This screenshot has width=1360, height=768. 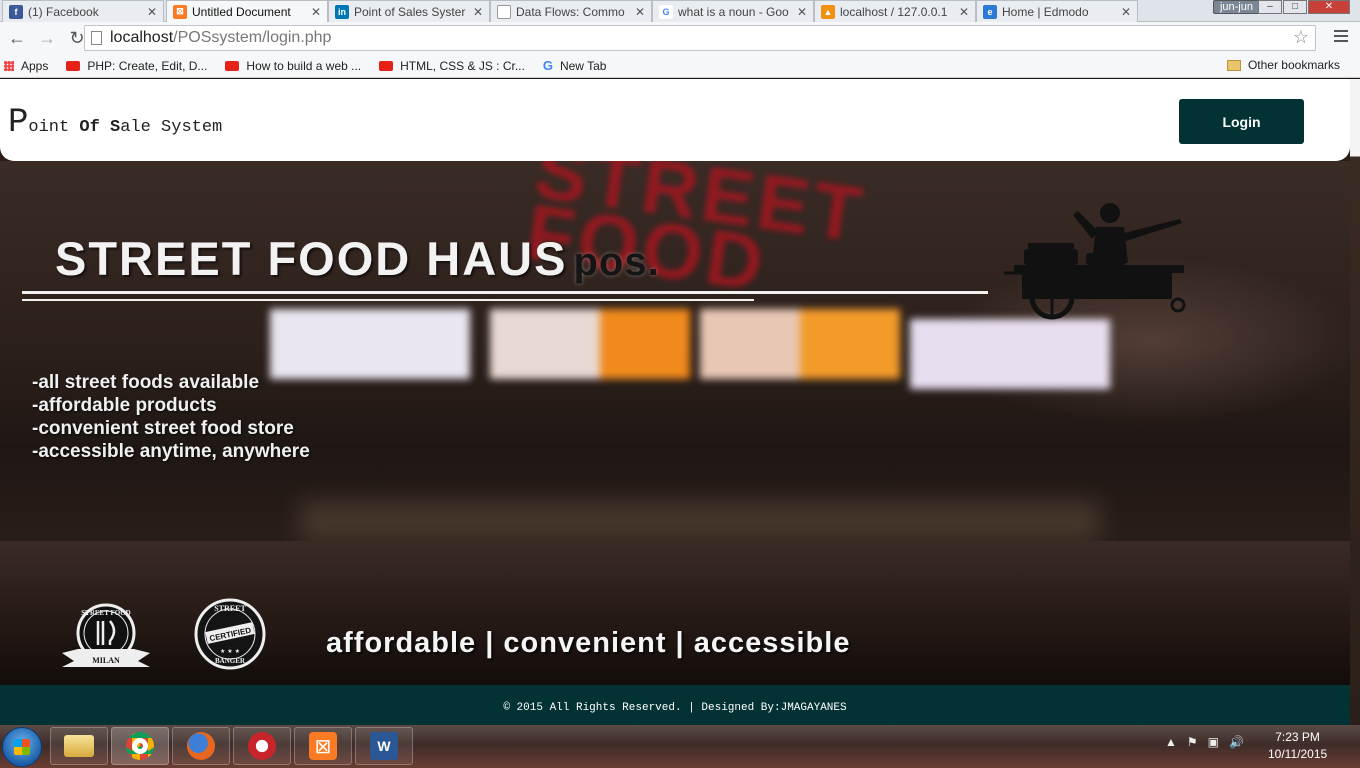 I want to click on profile-button: jun-jun, so click(x=1236, y=7).